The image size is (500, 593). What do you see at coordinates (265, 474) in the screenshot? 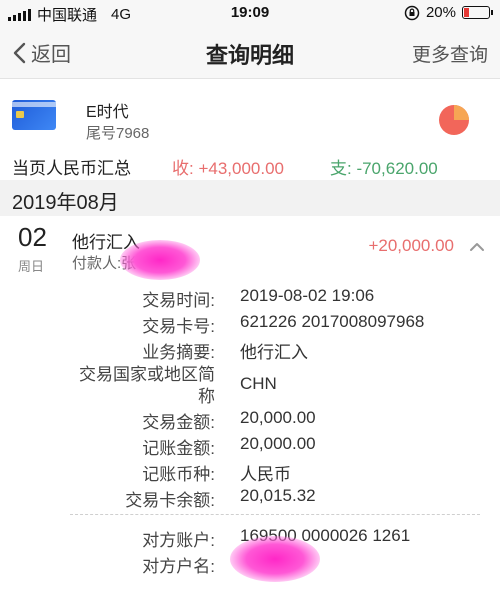
I see `detail-value: 人民币` at bounding box center [265, 474].